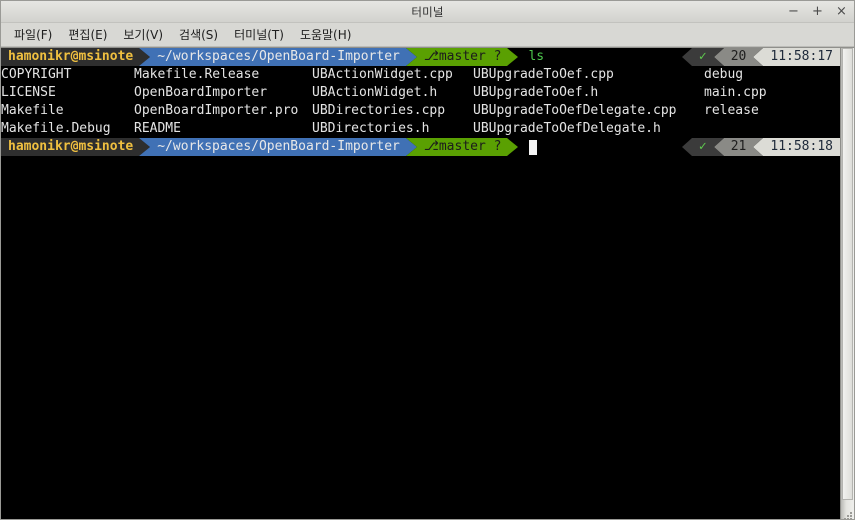 The image size is (855, 520). Describe the element at coordinates (738, 57) in the screenshot. I see `status-count-segment: 20` at that location.